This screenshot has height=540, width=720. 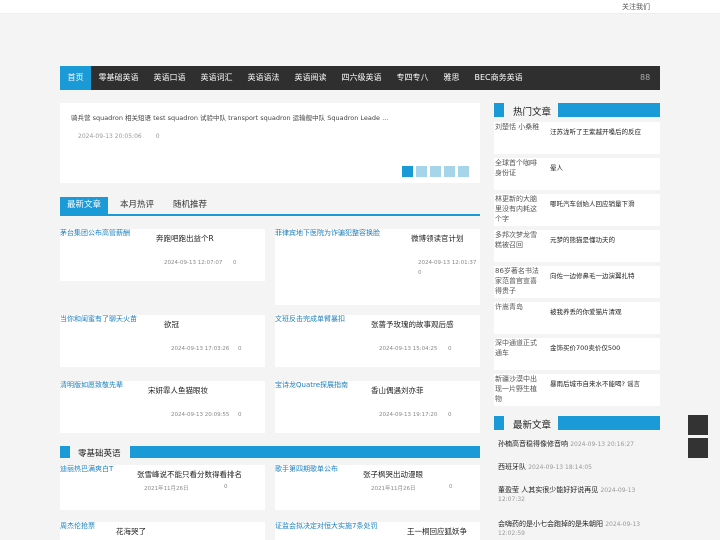 What do you see at coordinates (95, 469) in the screenshot?
I see `article-thumbnail: 迪丽热巴满爽白T` at bounding box center [95, 469].